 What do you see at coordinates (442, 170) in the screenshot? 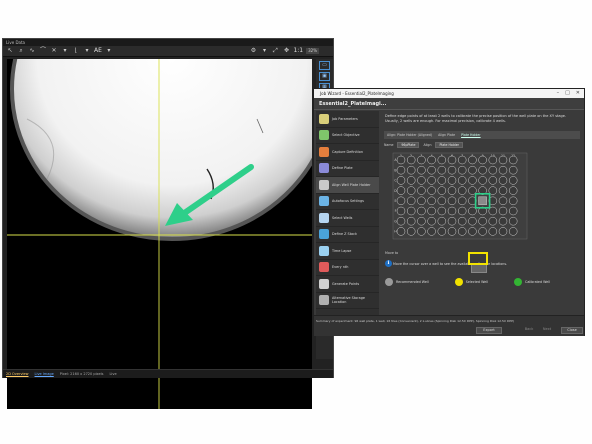
I see `well-B5` at bounding box center [442, 170].